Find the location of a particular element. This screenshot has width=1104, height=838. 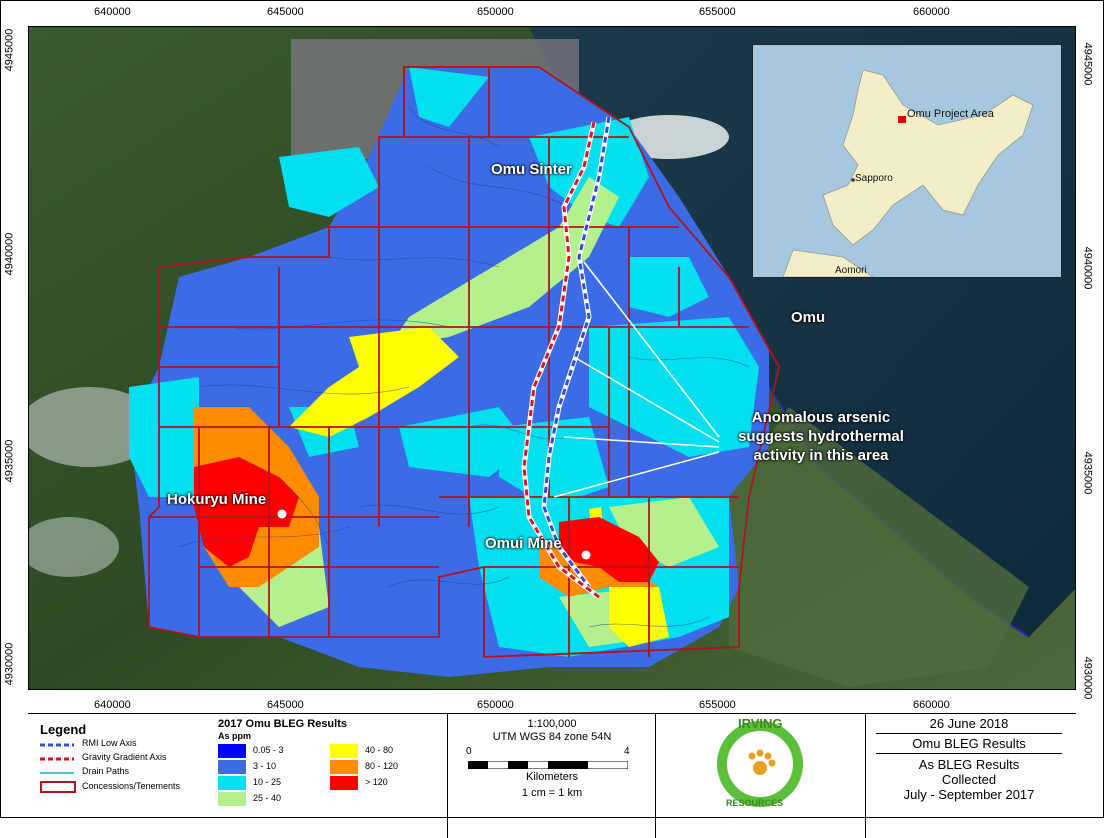

inset-map: Omu Project Area Sapporo Aomori is located at coordinates (907, 161).